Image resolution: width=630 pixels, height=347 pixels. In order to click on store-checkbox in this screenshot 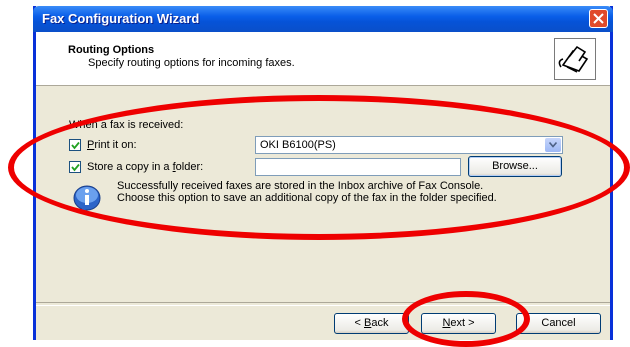, I will do `click(75, 167)`.